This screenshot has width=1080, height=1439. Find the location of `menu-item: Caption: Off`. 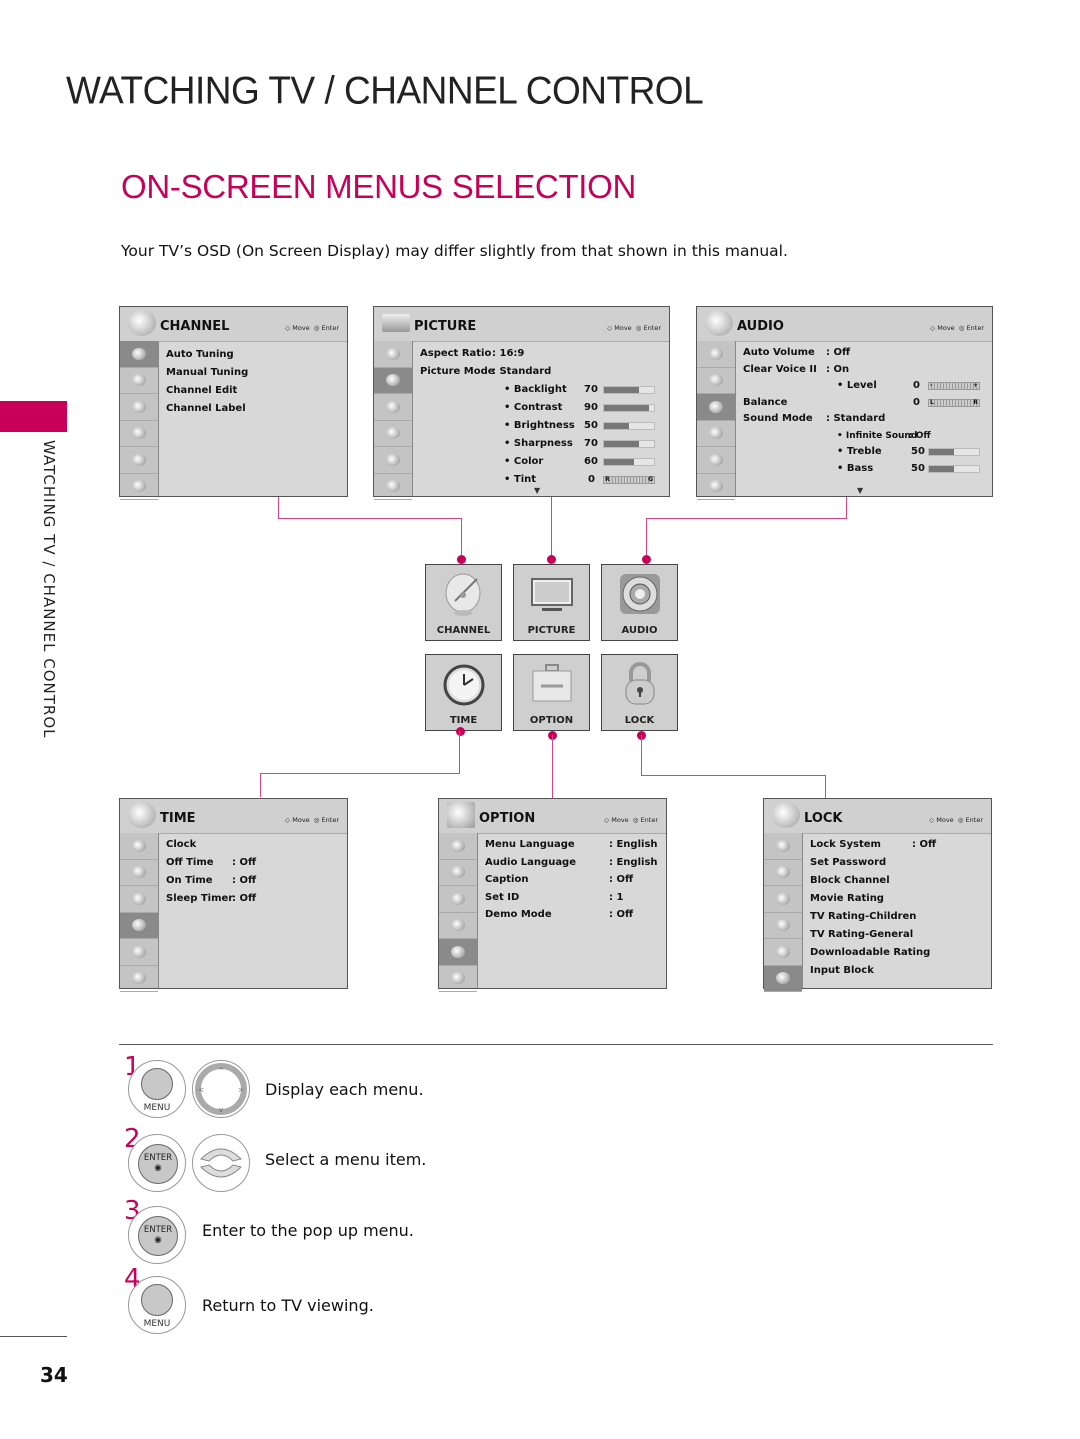

menu-item: Caption: Off is located at coordinates (572, 880).